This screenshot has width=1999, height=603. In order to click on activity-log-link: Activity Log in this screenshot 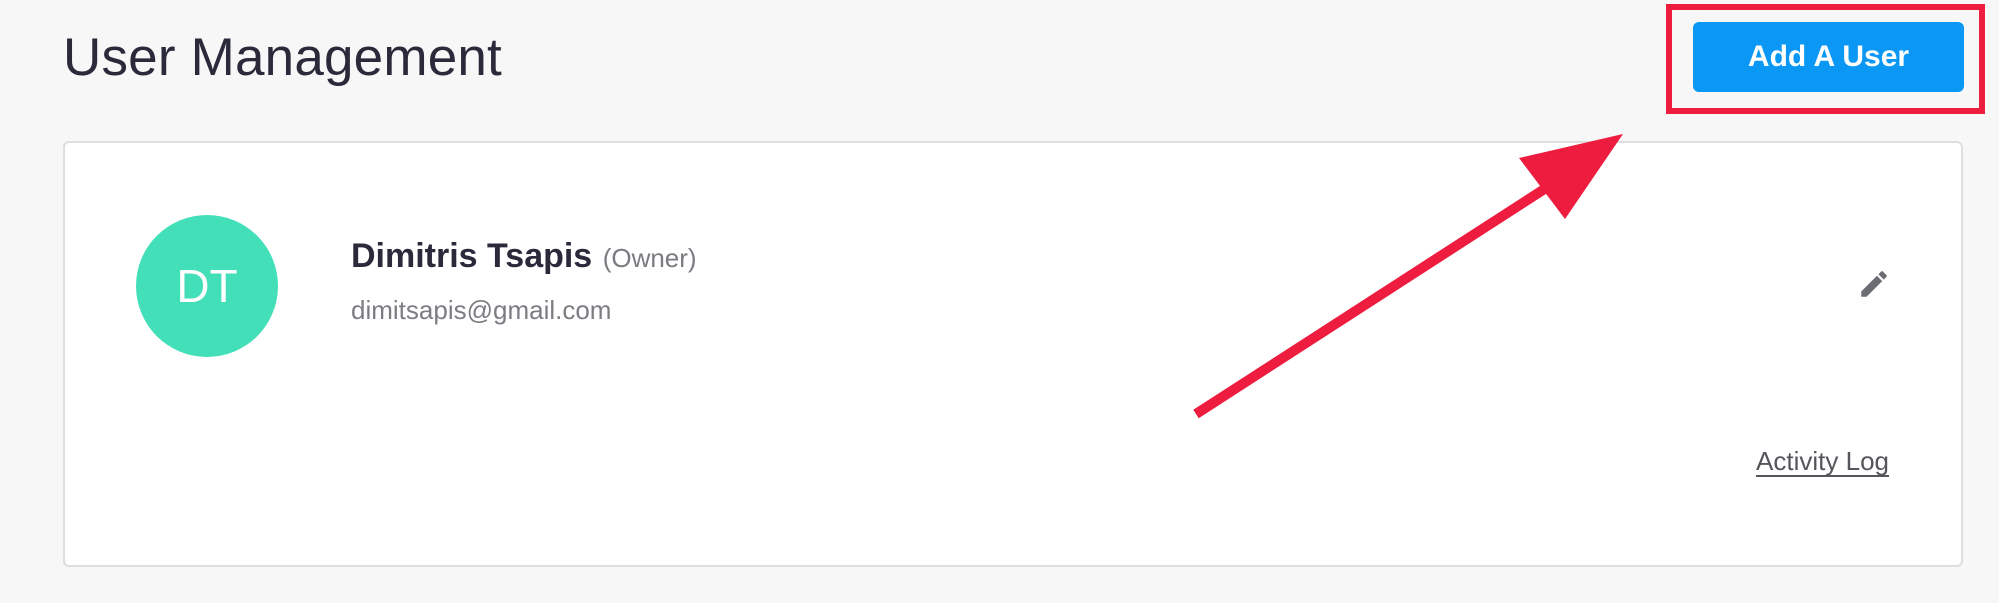, I will do `click(1822, 461)`.